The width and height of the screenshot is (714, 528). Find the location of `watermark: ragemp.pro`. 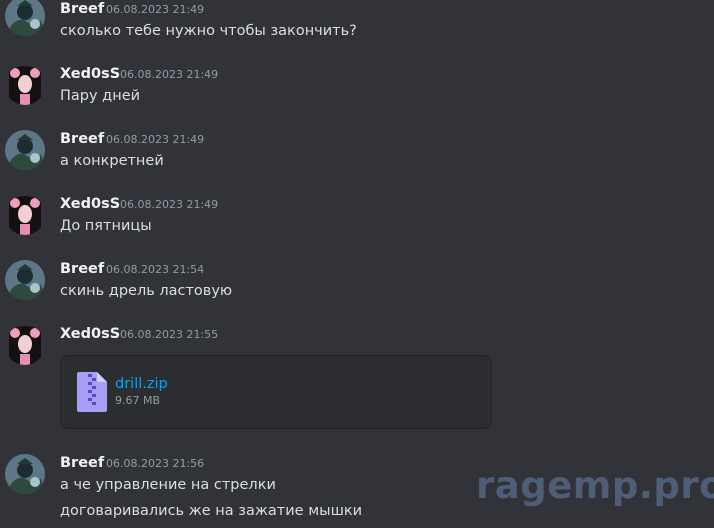

watermark: ragemp.pro is located at coordinates (595, 485).